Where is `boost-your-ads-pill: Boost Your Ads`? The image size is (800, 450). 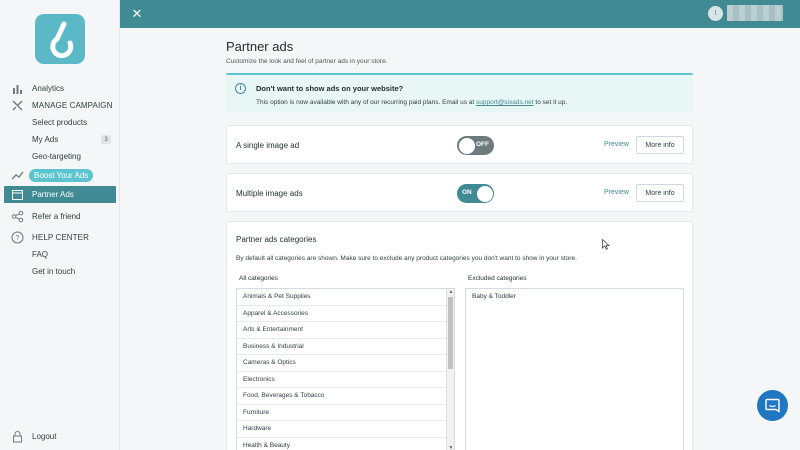
boost-your-ads-pill: Boost Your Ads is located at coordinates (61, 175).